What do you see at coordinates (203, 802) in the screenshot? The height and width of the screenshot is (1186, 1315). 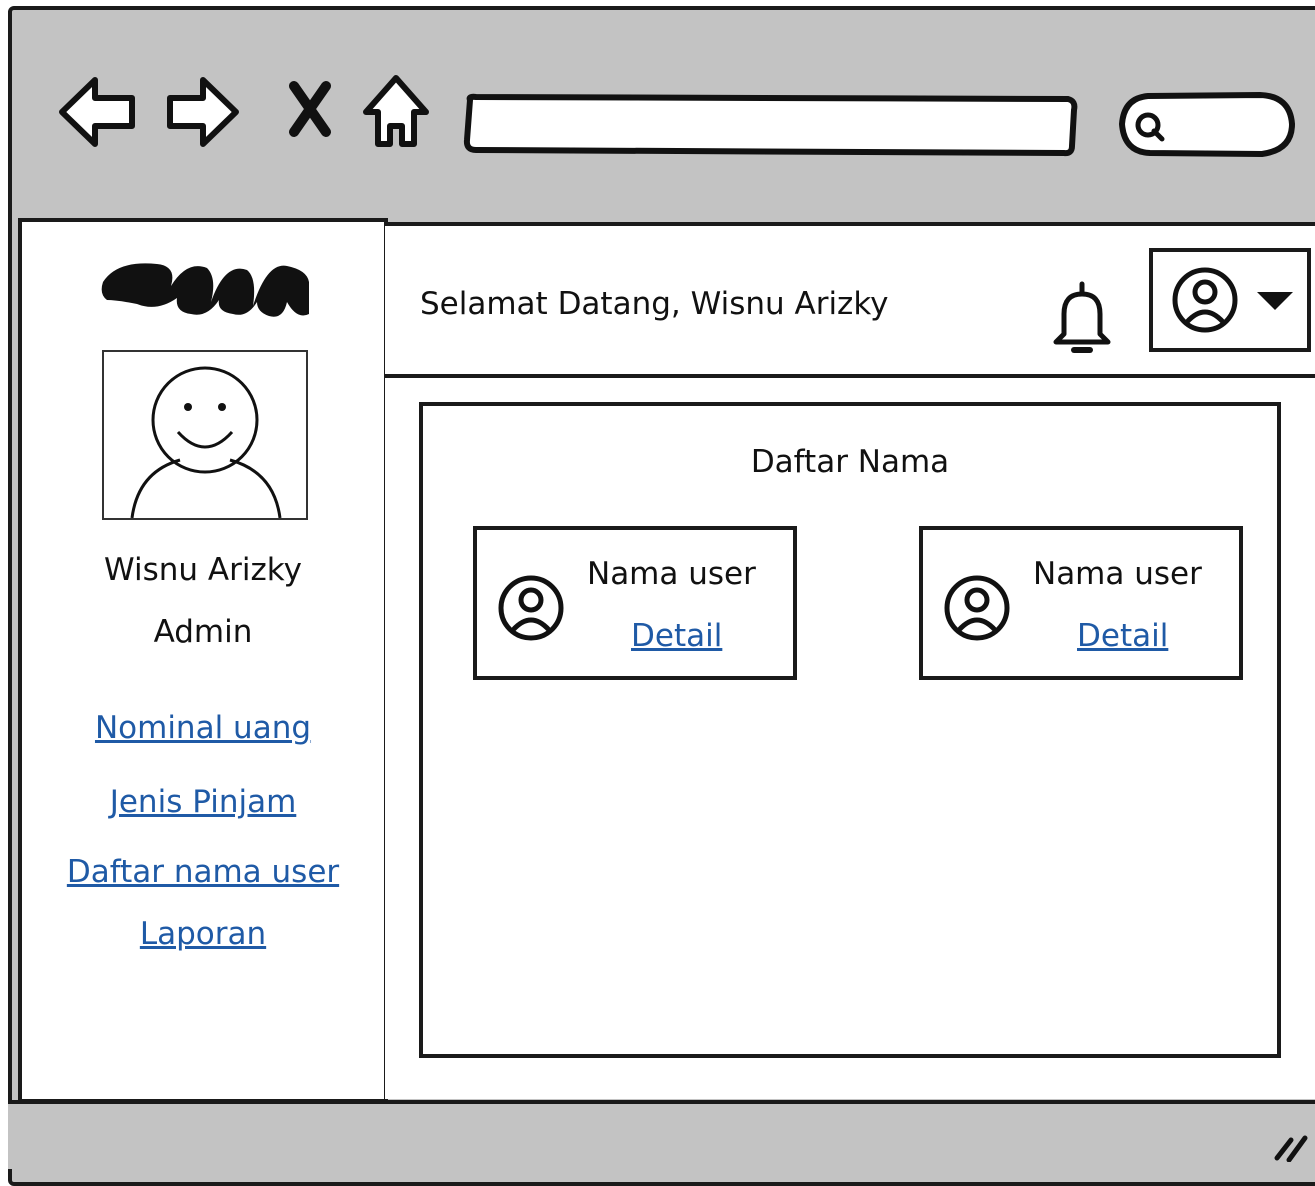 I see `sidebar-link-jenis-pinjam: Jenis Pinjam` at bounding box center [203, 802].